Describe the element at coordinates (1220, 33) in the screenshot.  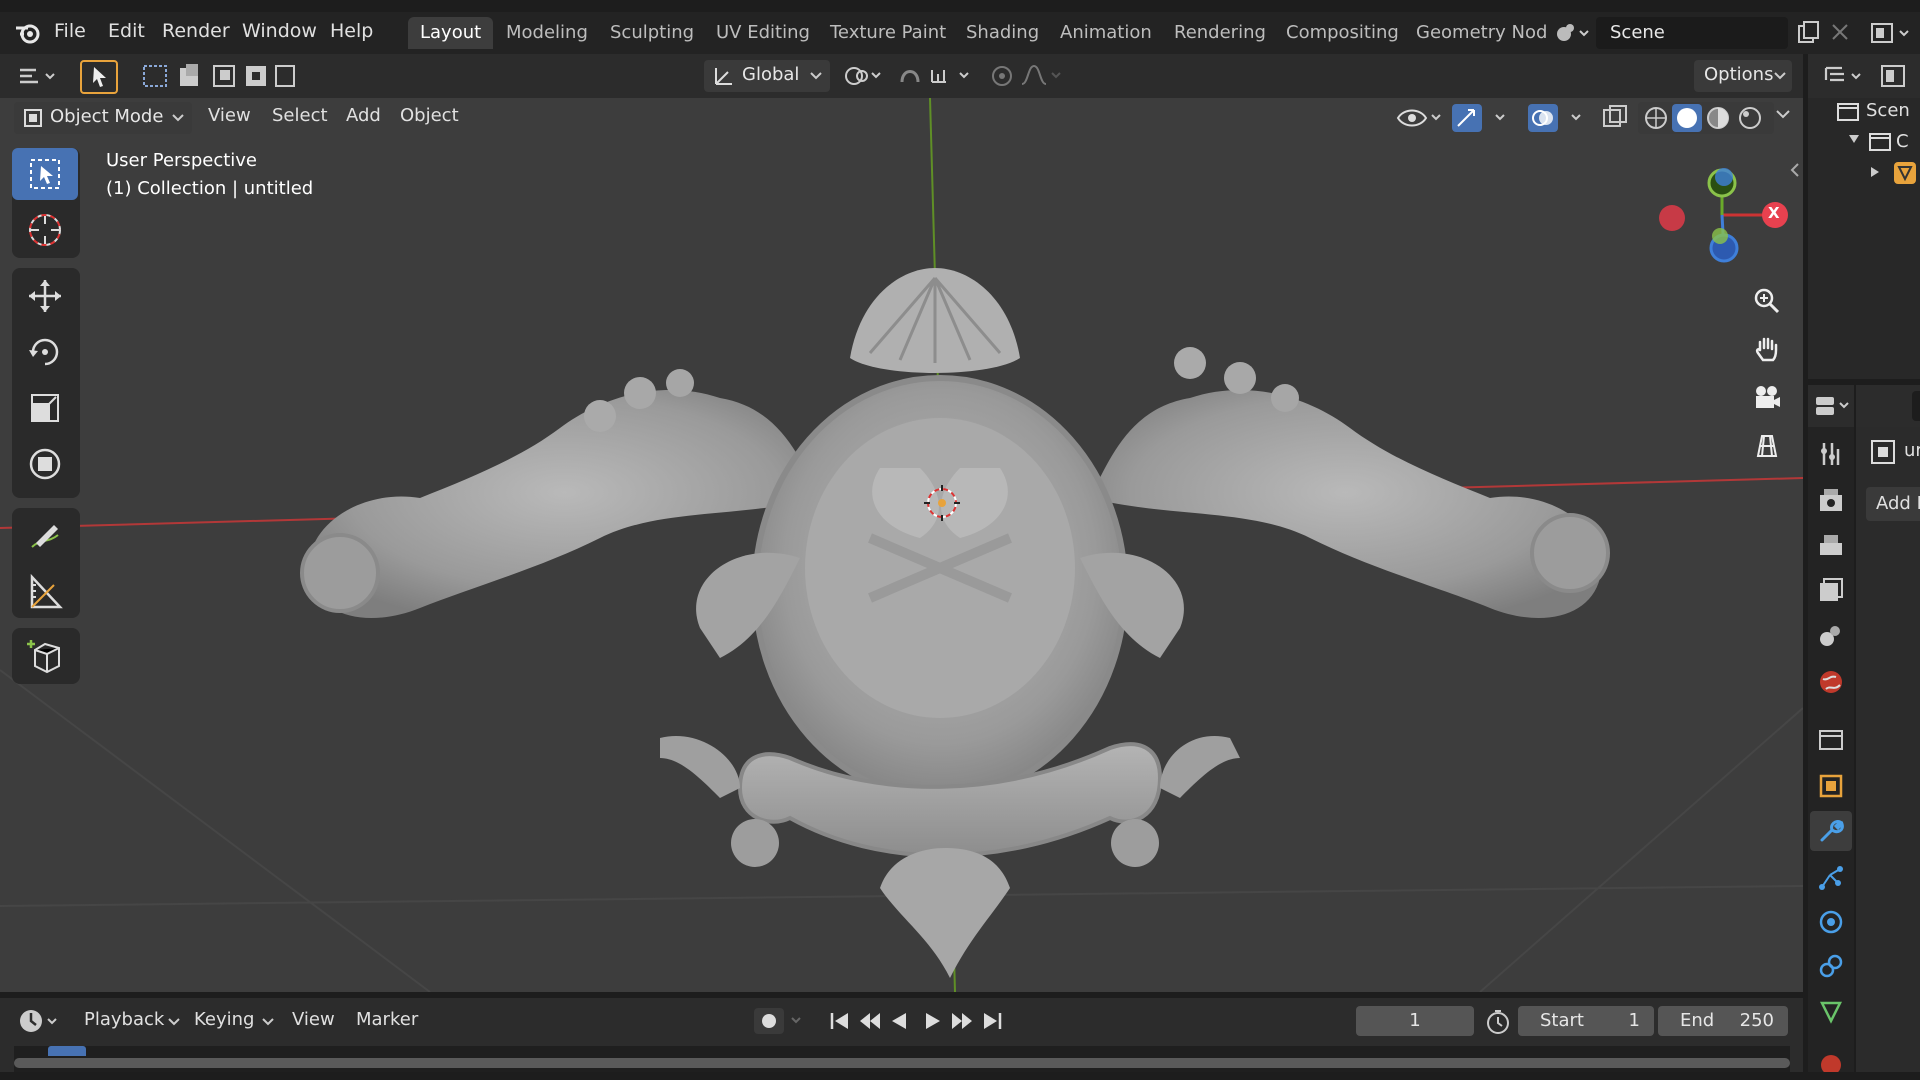
I see `tab-rendering: Rendering` at that location.